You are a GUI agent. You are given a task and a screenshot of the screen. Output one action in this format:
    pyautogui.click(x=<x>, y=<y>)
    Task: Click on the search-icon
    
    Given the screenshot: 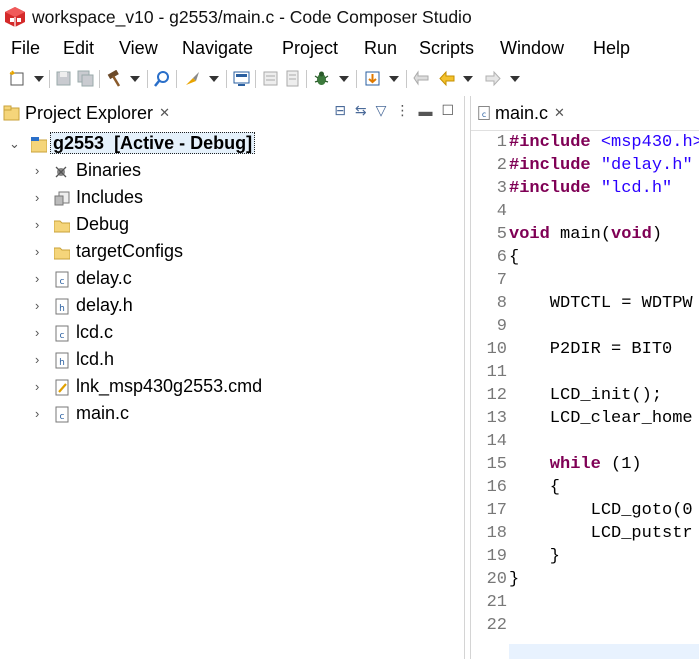 What is the action you would take?
    pyautogui.click(x=162, y=78)
    